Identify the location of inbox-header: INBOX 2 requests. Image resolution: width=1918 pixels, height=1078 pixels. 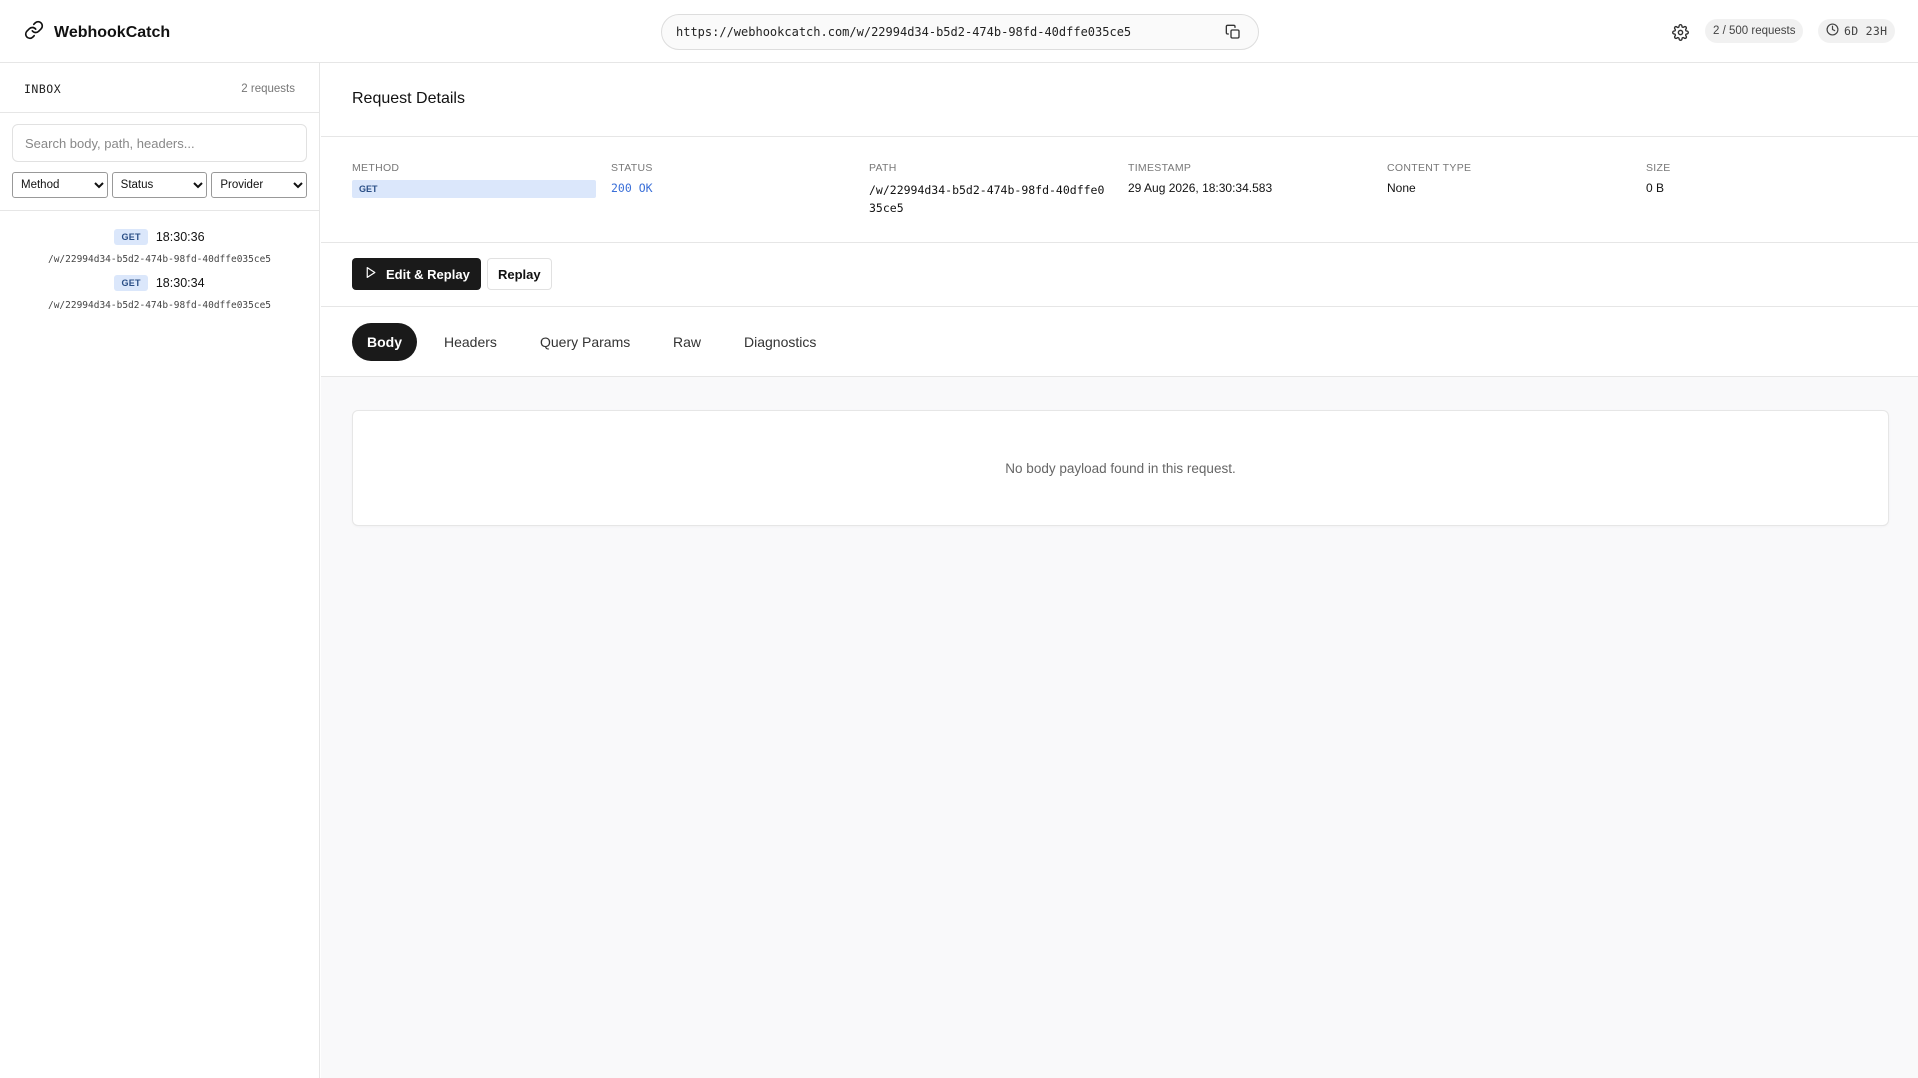
(159, 88).